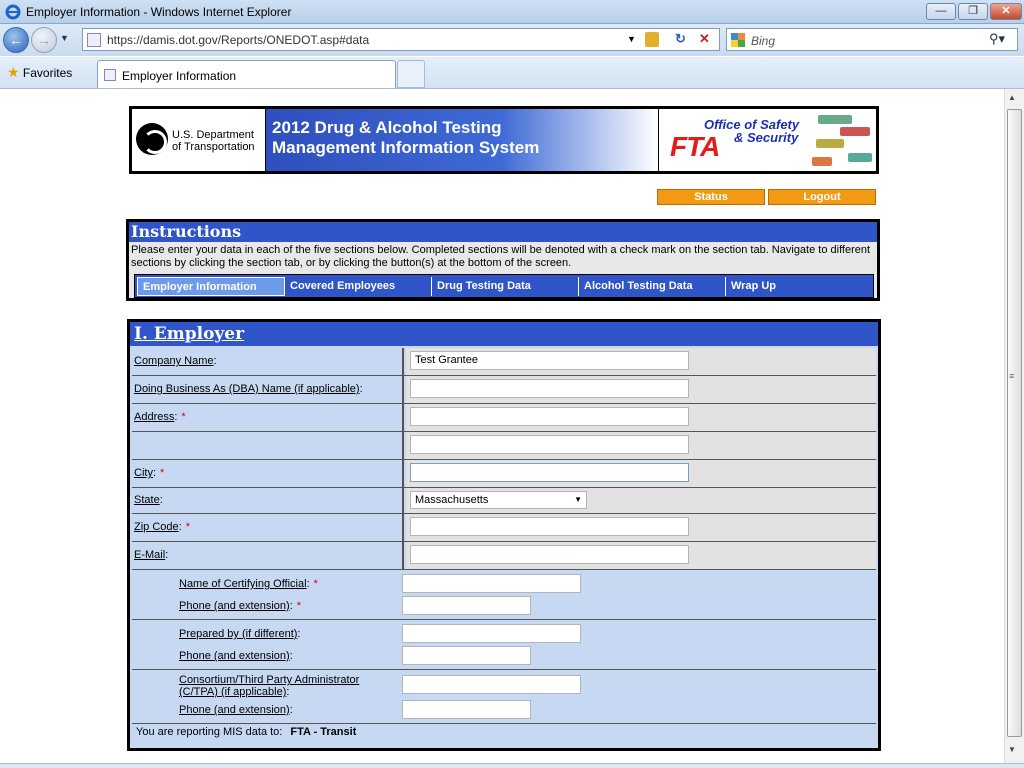 This screenshot has width=1024, height=768. What do you see at coordinates (973, 11) in the screenshot?
I see `maximize-button: ❐` at bounding box center [973, 11].